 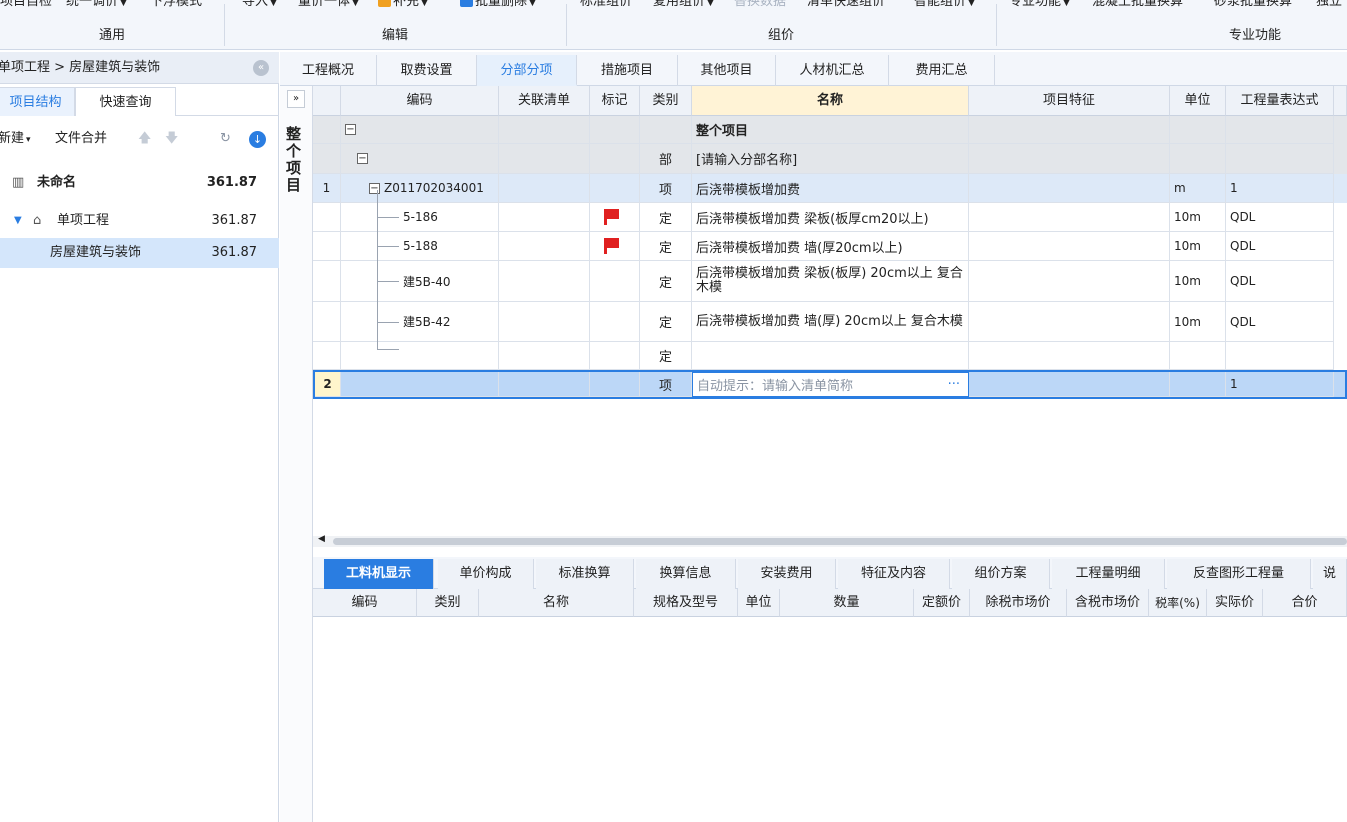 I want to click on price-volume-button: 量价一体 ▼, so click(x=328, y=6).